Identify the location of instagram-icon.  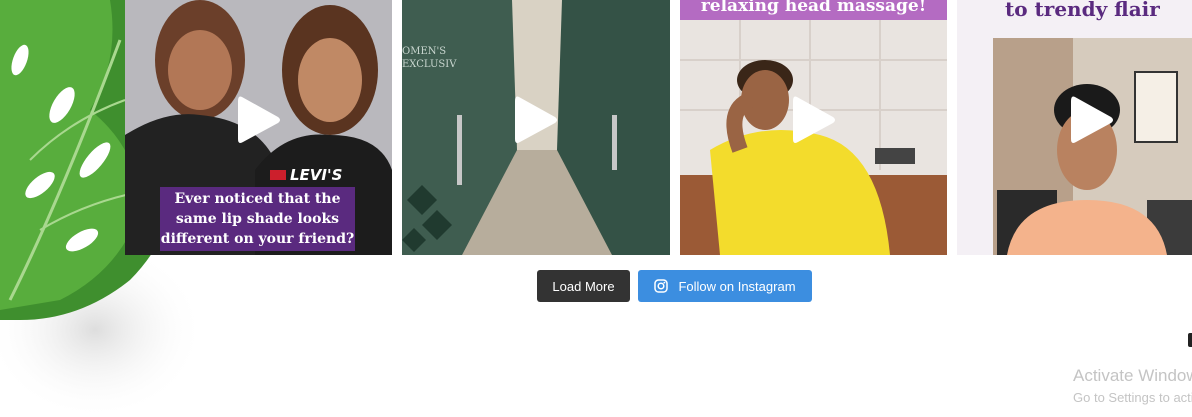
(661, 286).